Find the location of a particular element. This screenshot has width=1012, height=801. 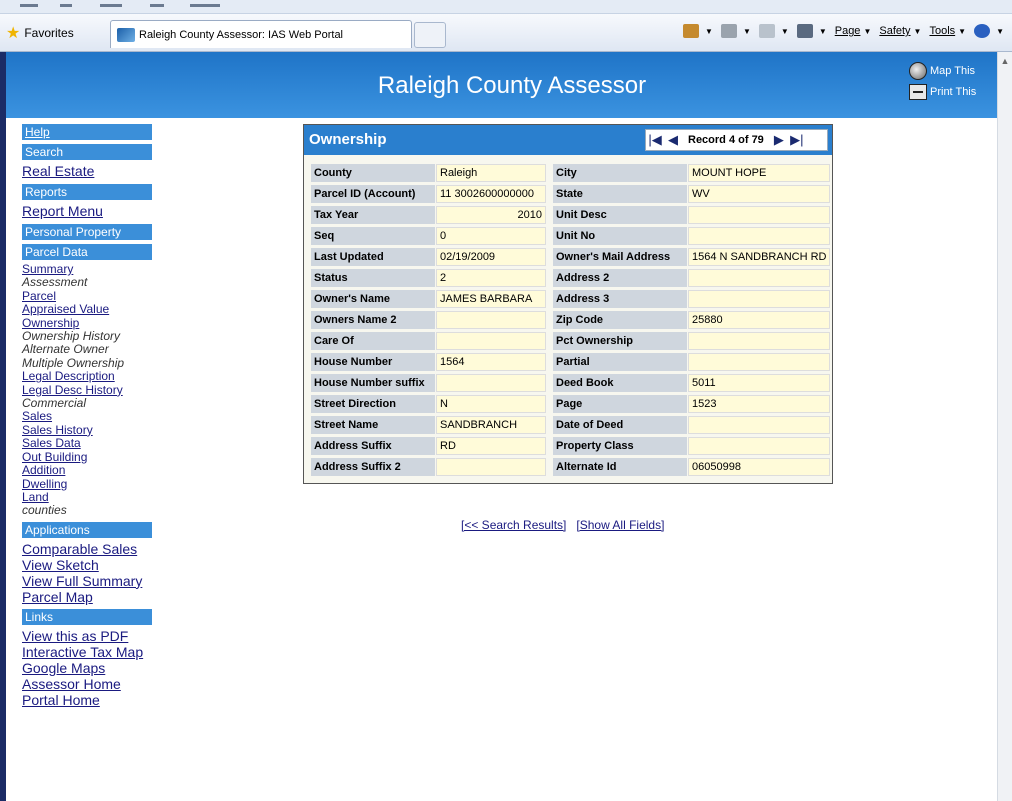

sidebar-item-multiple-ownership: Multiple Ownership is located at coordinates (73, 362).